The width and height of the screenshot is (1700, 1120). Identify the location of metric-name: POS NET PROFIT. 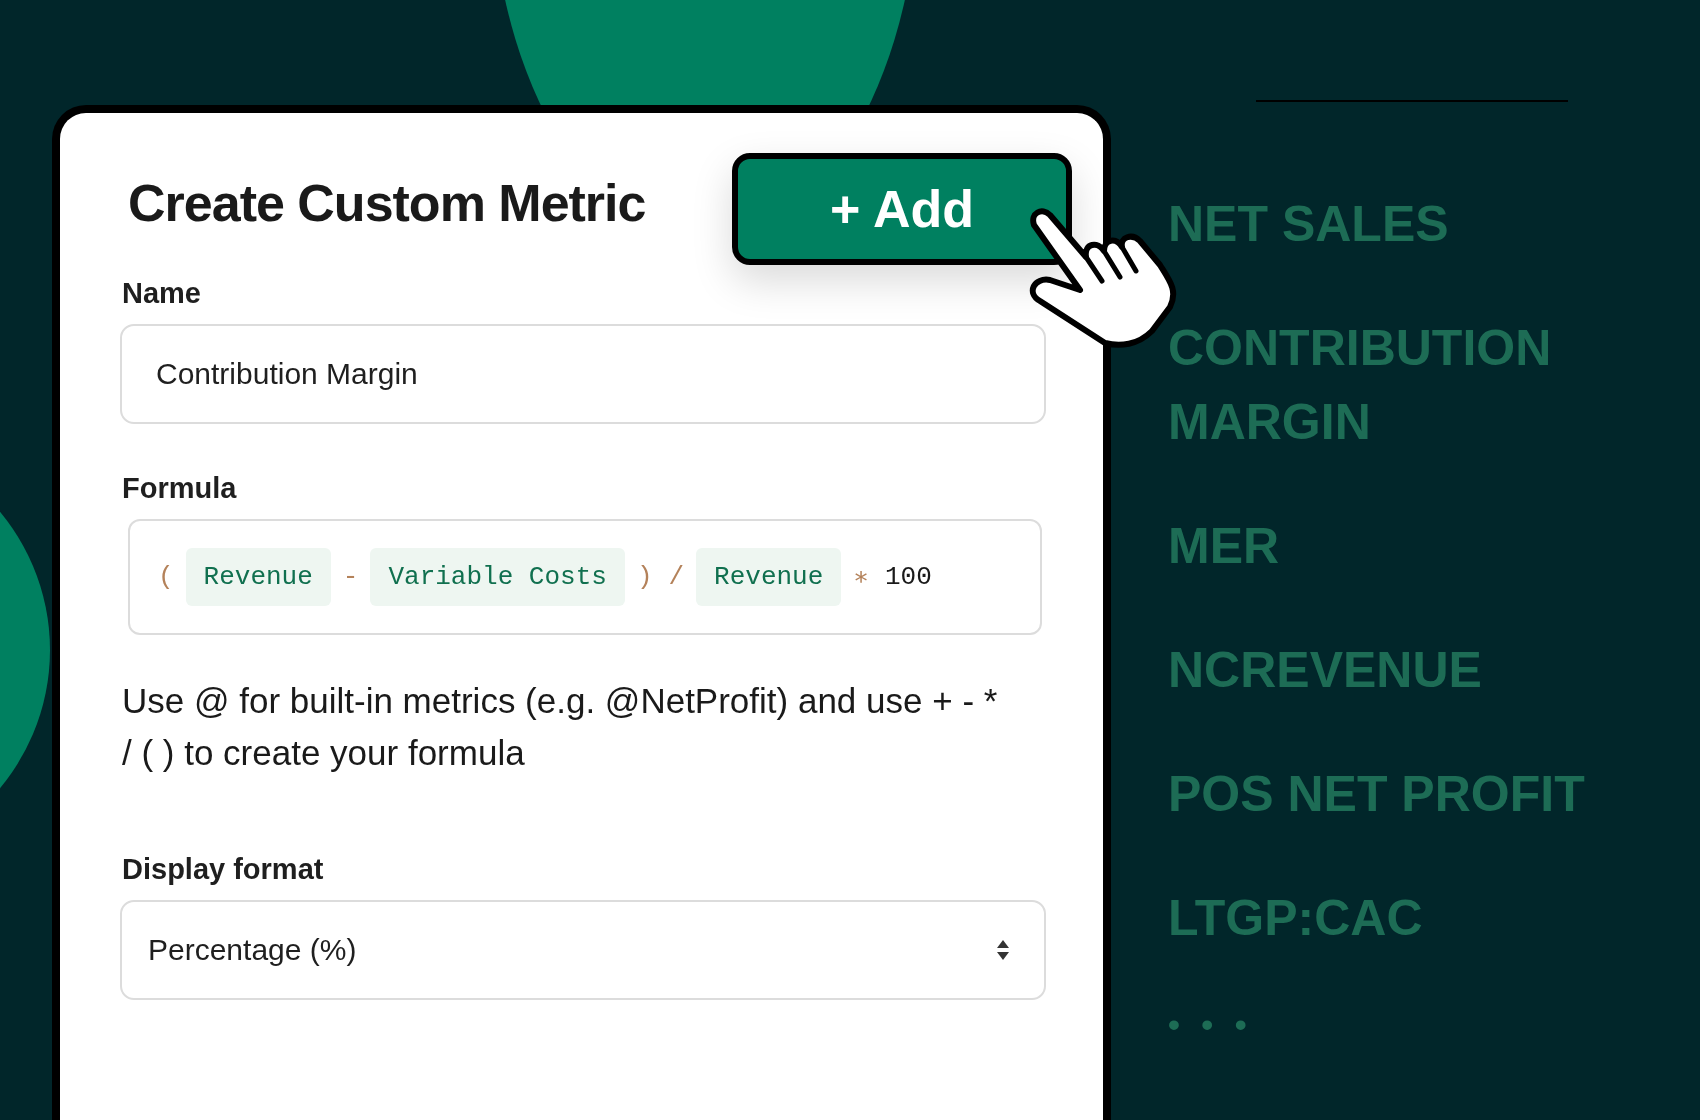
(1377, 794).